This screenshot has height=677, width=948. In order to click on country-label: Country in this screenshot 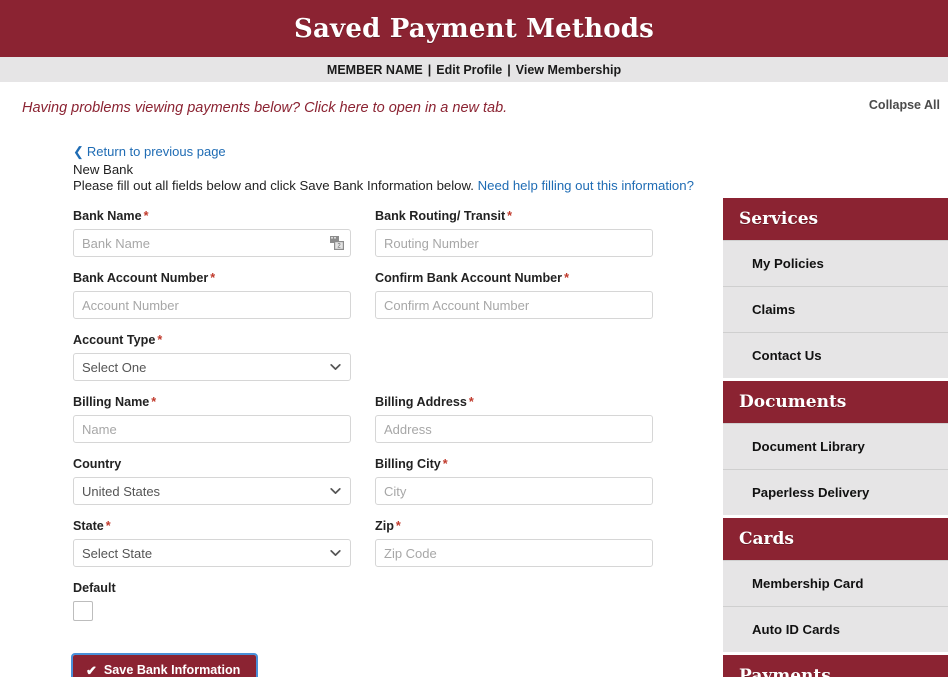, I will do `click(212, 464)`.